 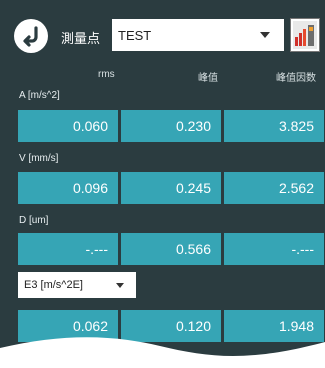 I want to click on e3-unit-value: E3 [m/s^2E], so click(x=53, y=285).